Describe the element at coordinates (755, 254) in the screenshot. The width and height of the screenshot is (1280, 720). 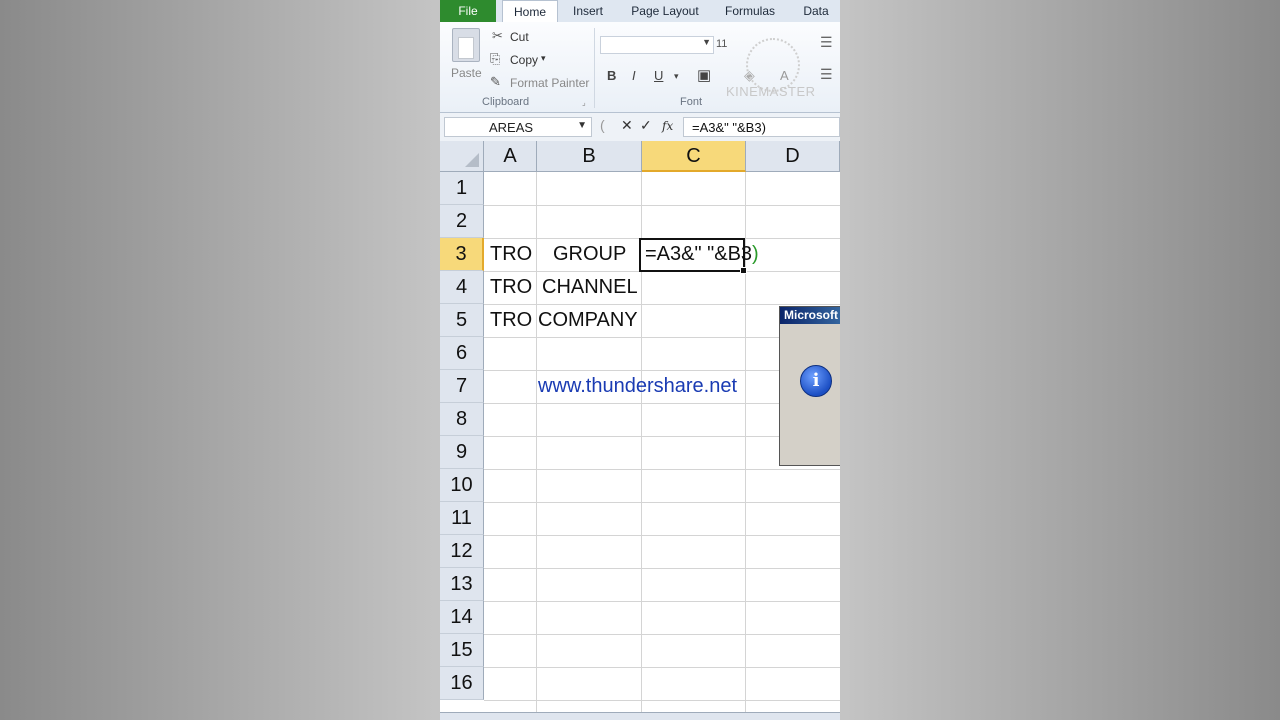
I see `cell-edit-paren: )` at that location.